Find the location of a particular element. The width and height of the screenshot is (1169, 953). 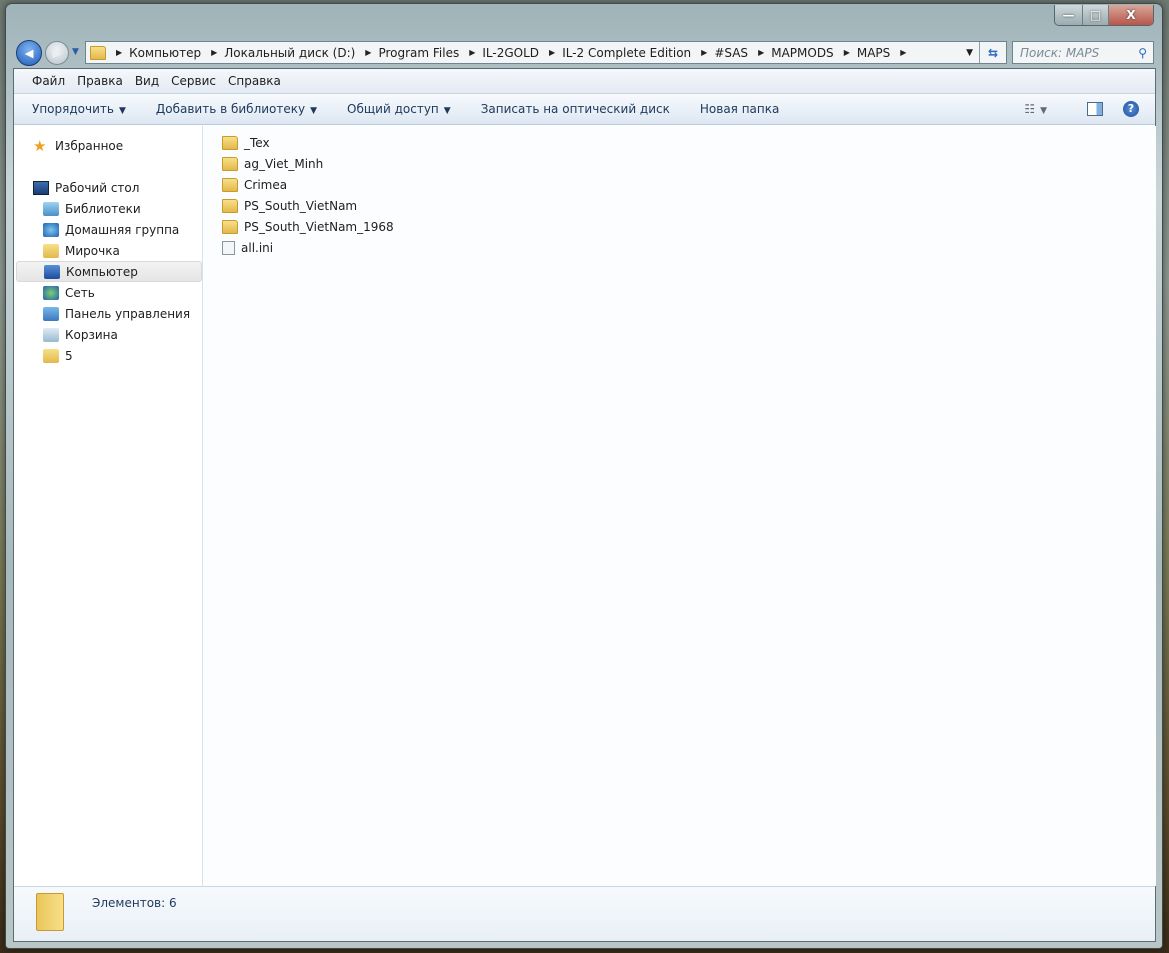

forward-arrow-icon: ▶ is located at coordinates (57, 53).